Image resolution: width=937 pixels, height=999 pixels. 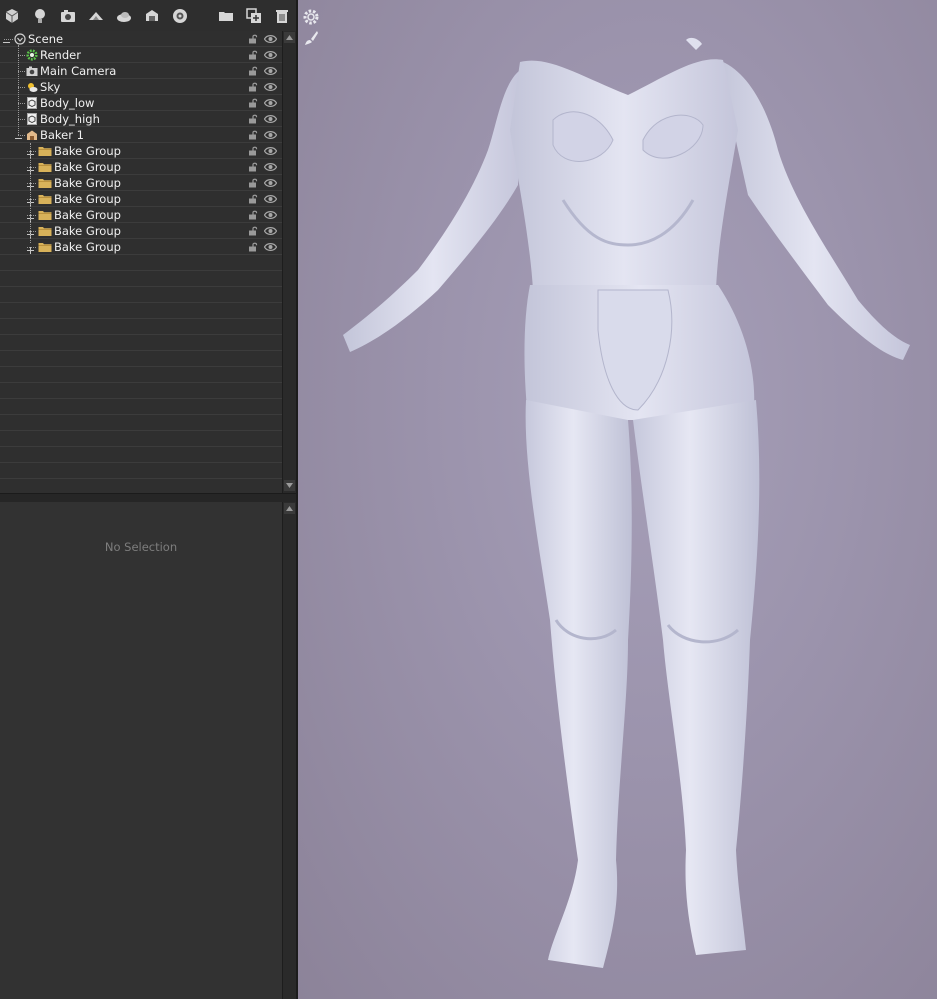 I want to click on tree-row-label: Render, so click(x=60, y=55).